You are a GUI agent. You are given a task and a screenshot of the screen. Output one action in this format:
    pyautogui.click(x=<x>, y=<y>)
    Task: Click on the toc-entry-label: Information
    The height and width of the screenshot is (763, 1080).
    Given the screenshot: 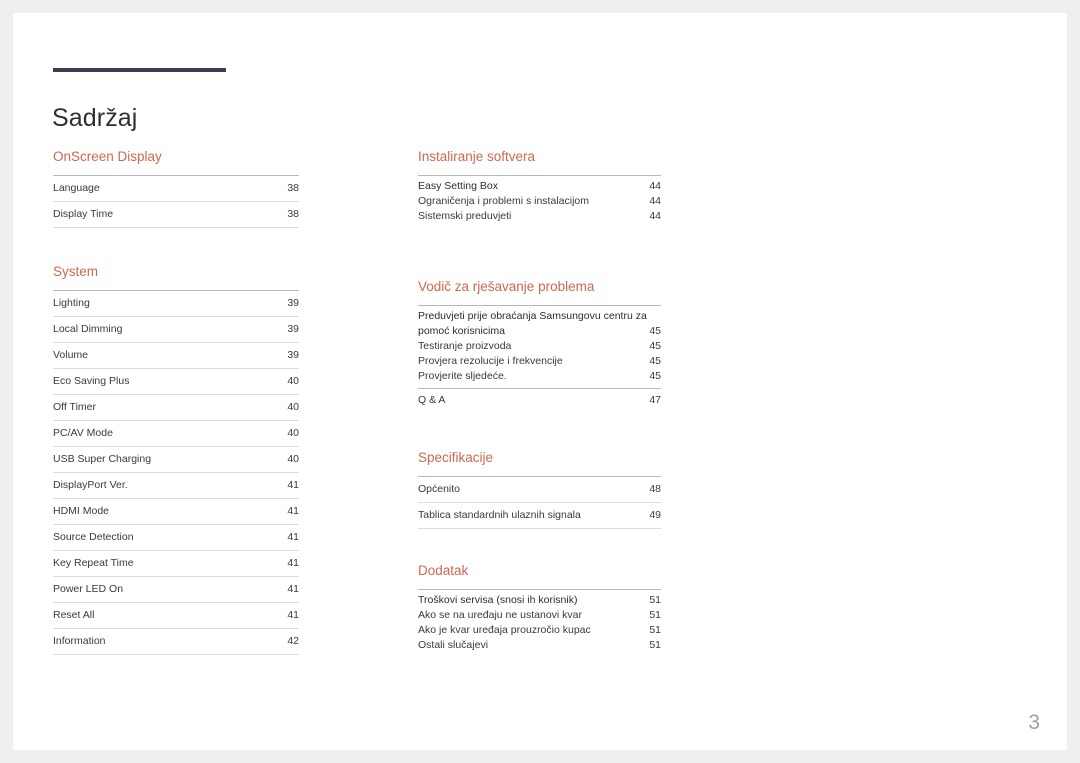 What is the action you would take?
    pyautogui.click(x=79, y=641)
    